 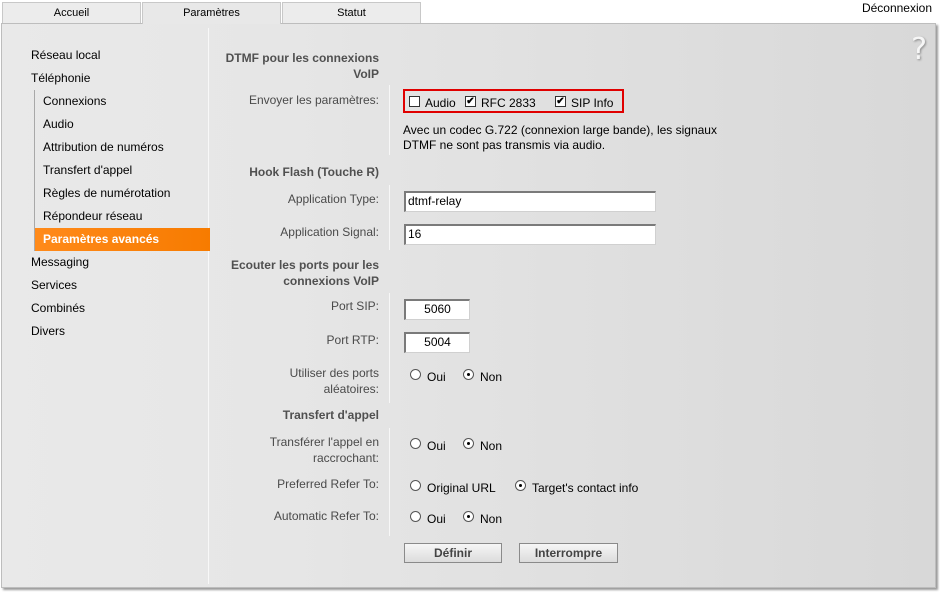 What do you see at coordinates (126, 124) in the screenshot?
I see `sidebar-item-audio: Audio` at bounding box center [126, 124].